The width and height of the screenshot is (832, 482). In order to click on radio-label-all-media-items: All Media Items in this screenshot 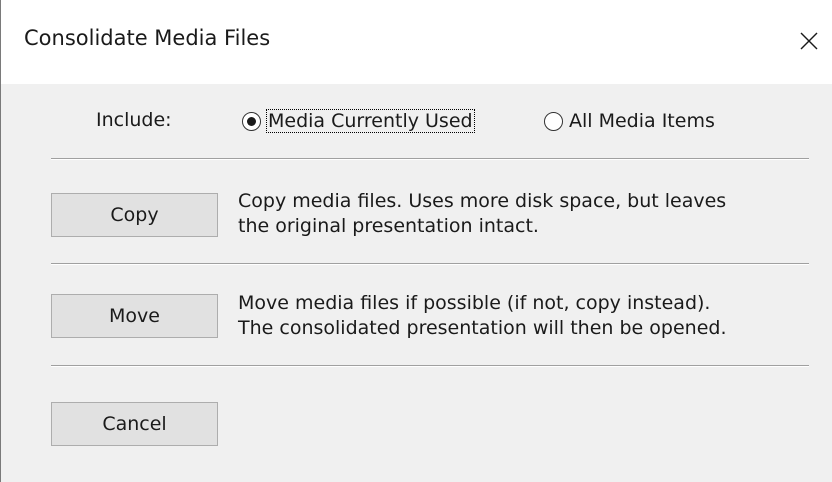, I will do `click(642, 121)`.